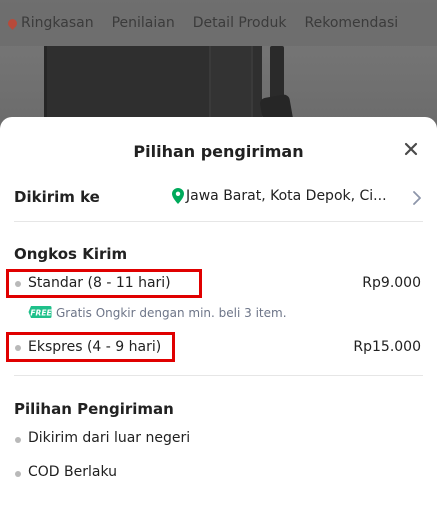  I want to click on sheet-title: Pilihan pengiriman, so click(218, 151).